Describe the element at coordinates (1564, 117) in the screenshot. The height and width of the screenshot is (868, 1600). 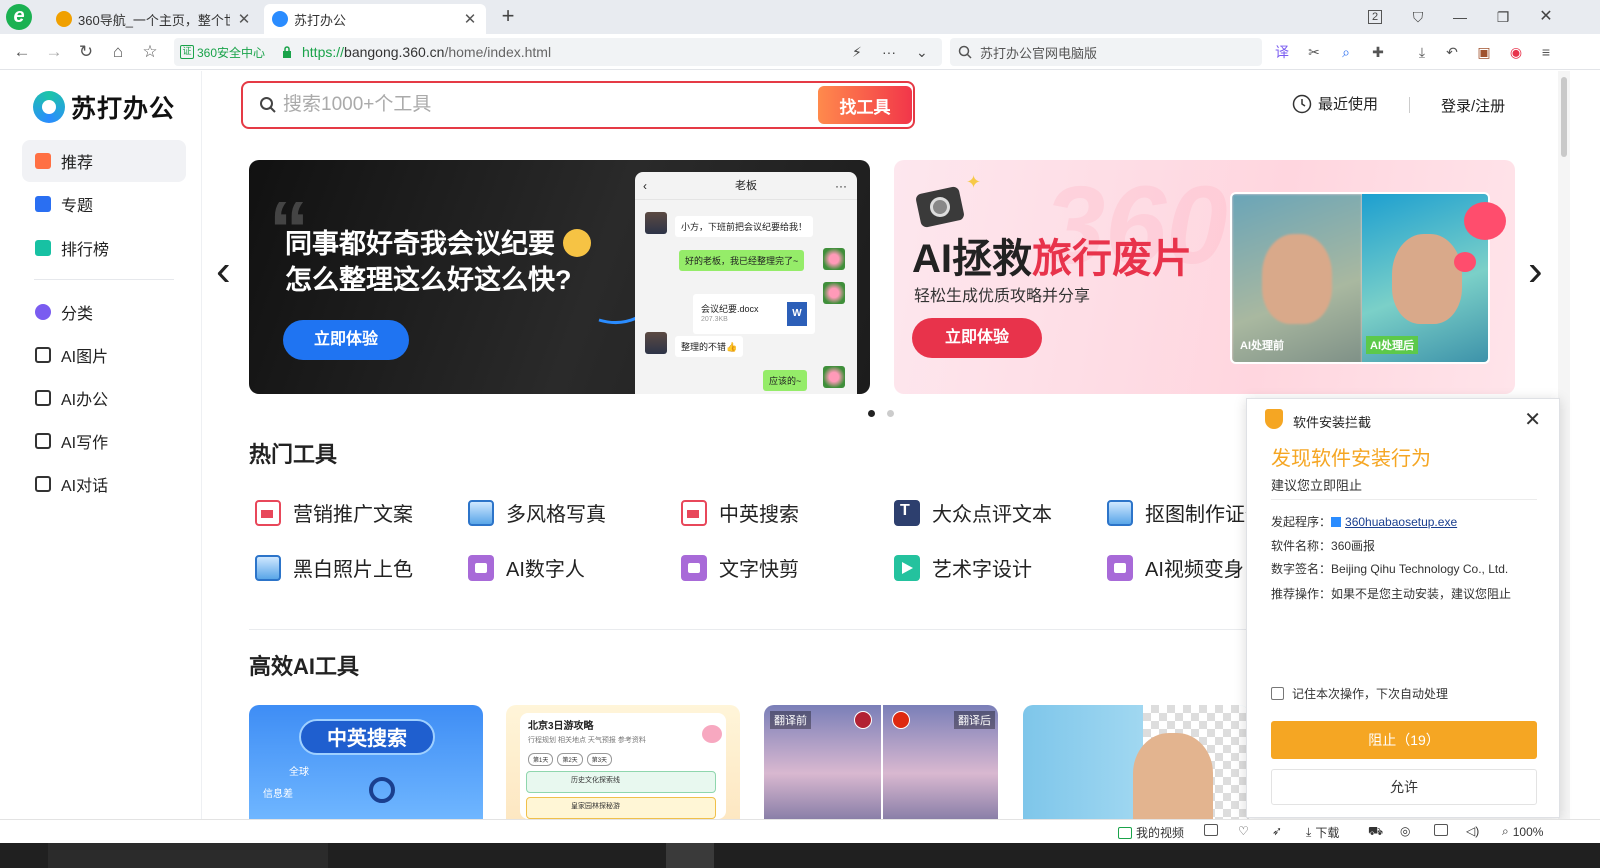
I see `scrollbar-thumb` at that location.